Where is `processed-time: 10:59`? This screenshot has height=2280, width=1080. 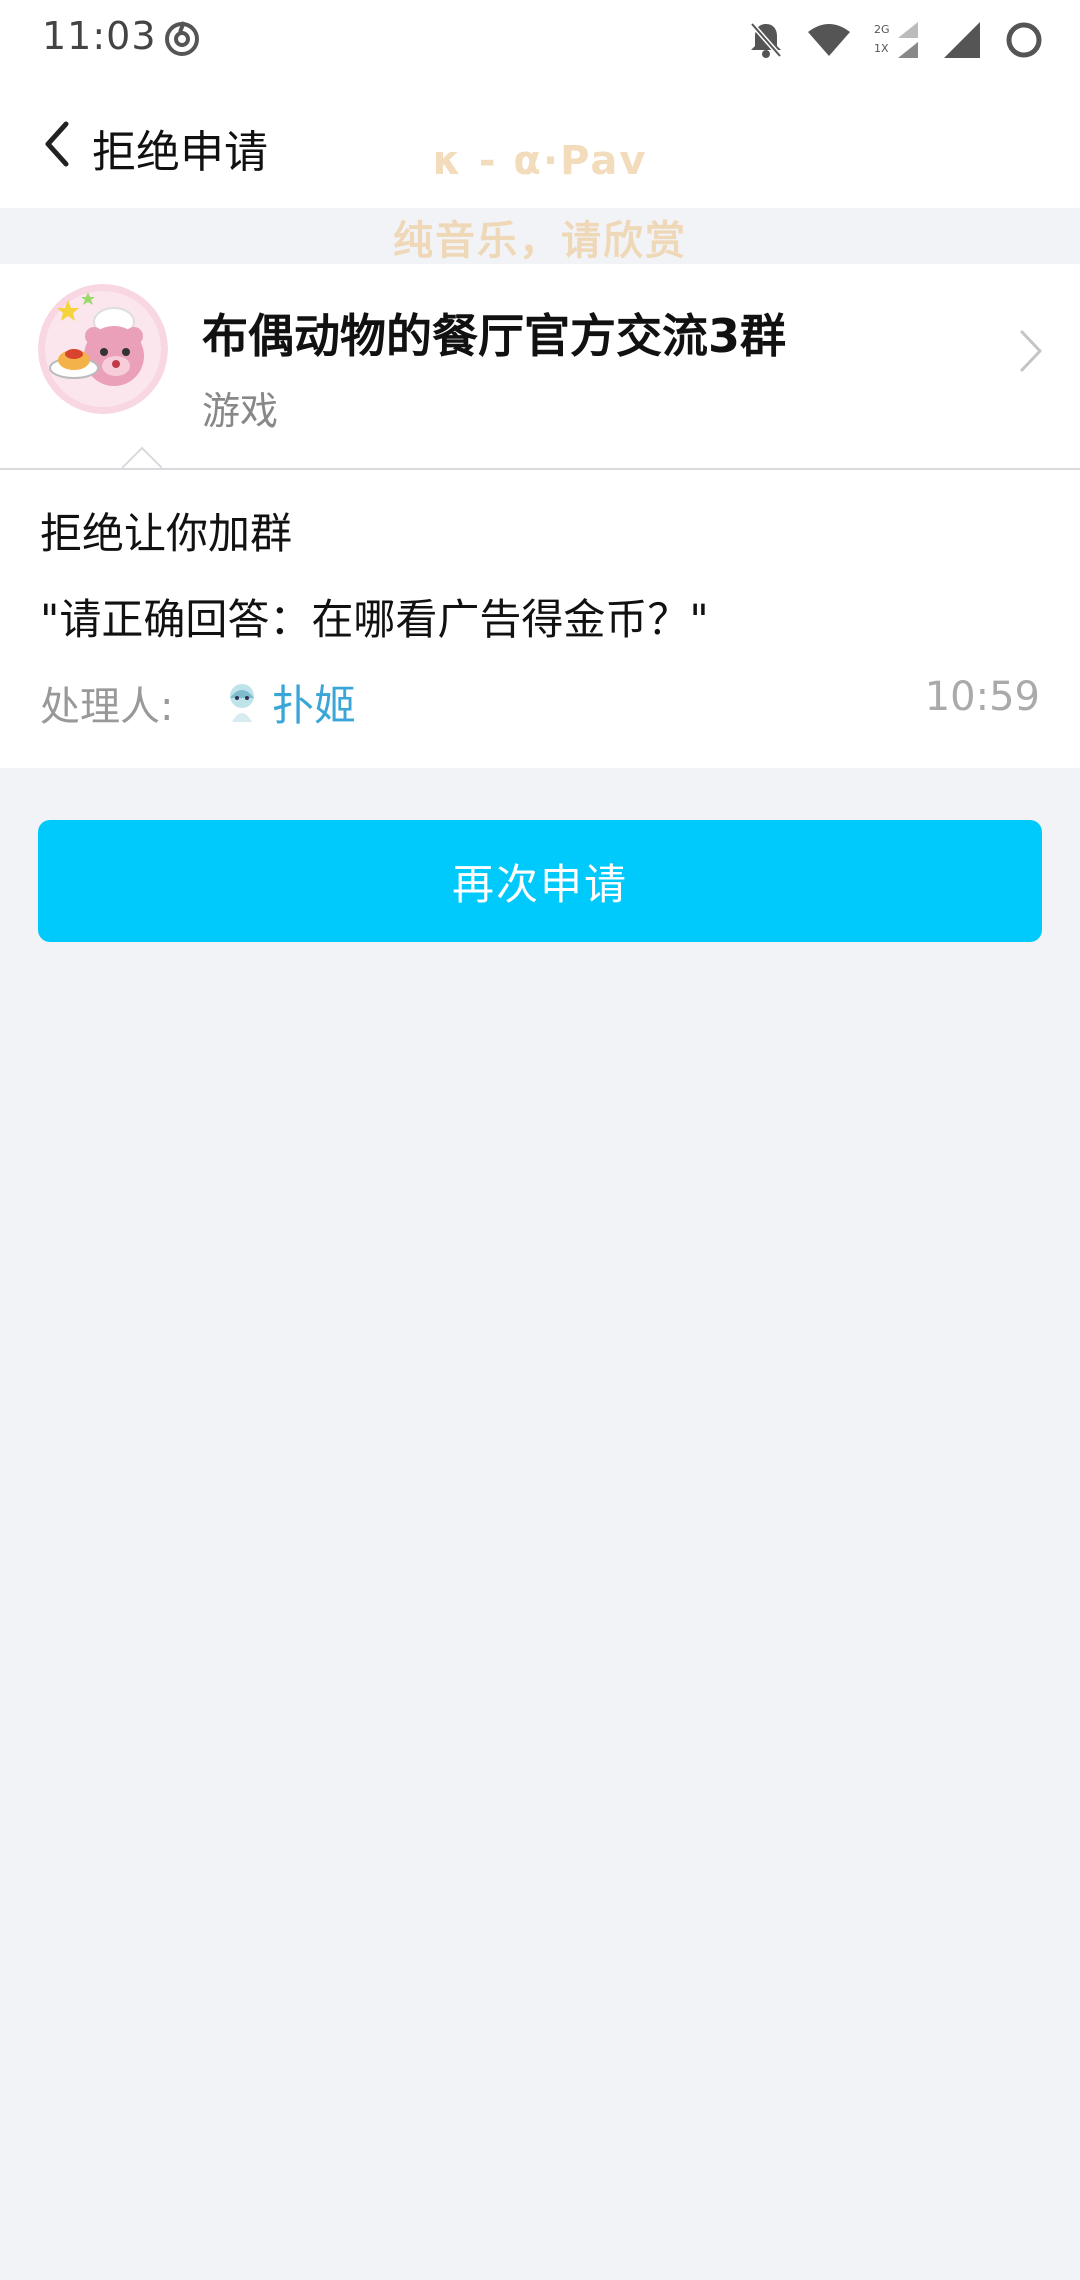 processed-time: 10:59 is located at coordinates (982, 697).